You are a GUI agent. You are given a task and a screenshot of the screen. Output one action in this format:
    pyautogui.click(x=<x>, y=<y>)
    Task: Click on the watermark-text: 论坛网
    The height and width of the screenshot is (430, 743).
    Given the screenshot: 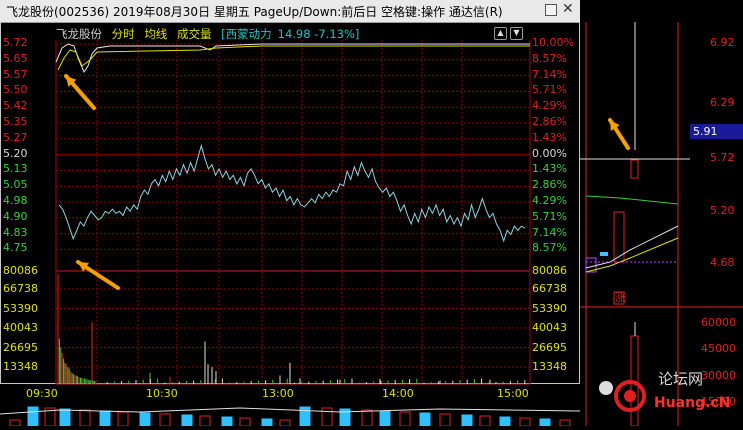 What is the action you would take?
    pyautogui.click(x=681, y=379)
    